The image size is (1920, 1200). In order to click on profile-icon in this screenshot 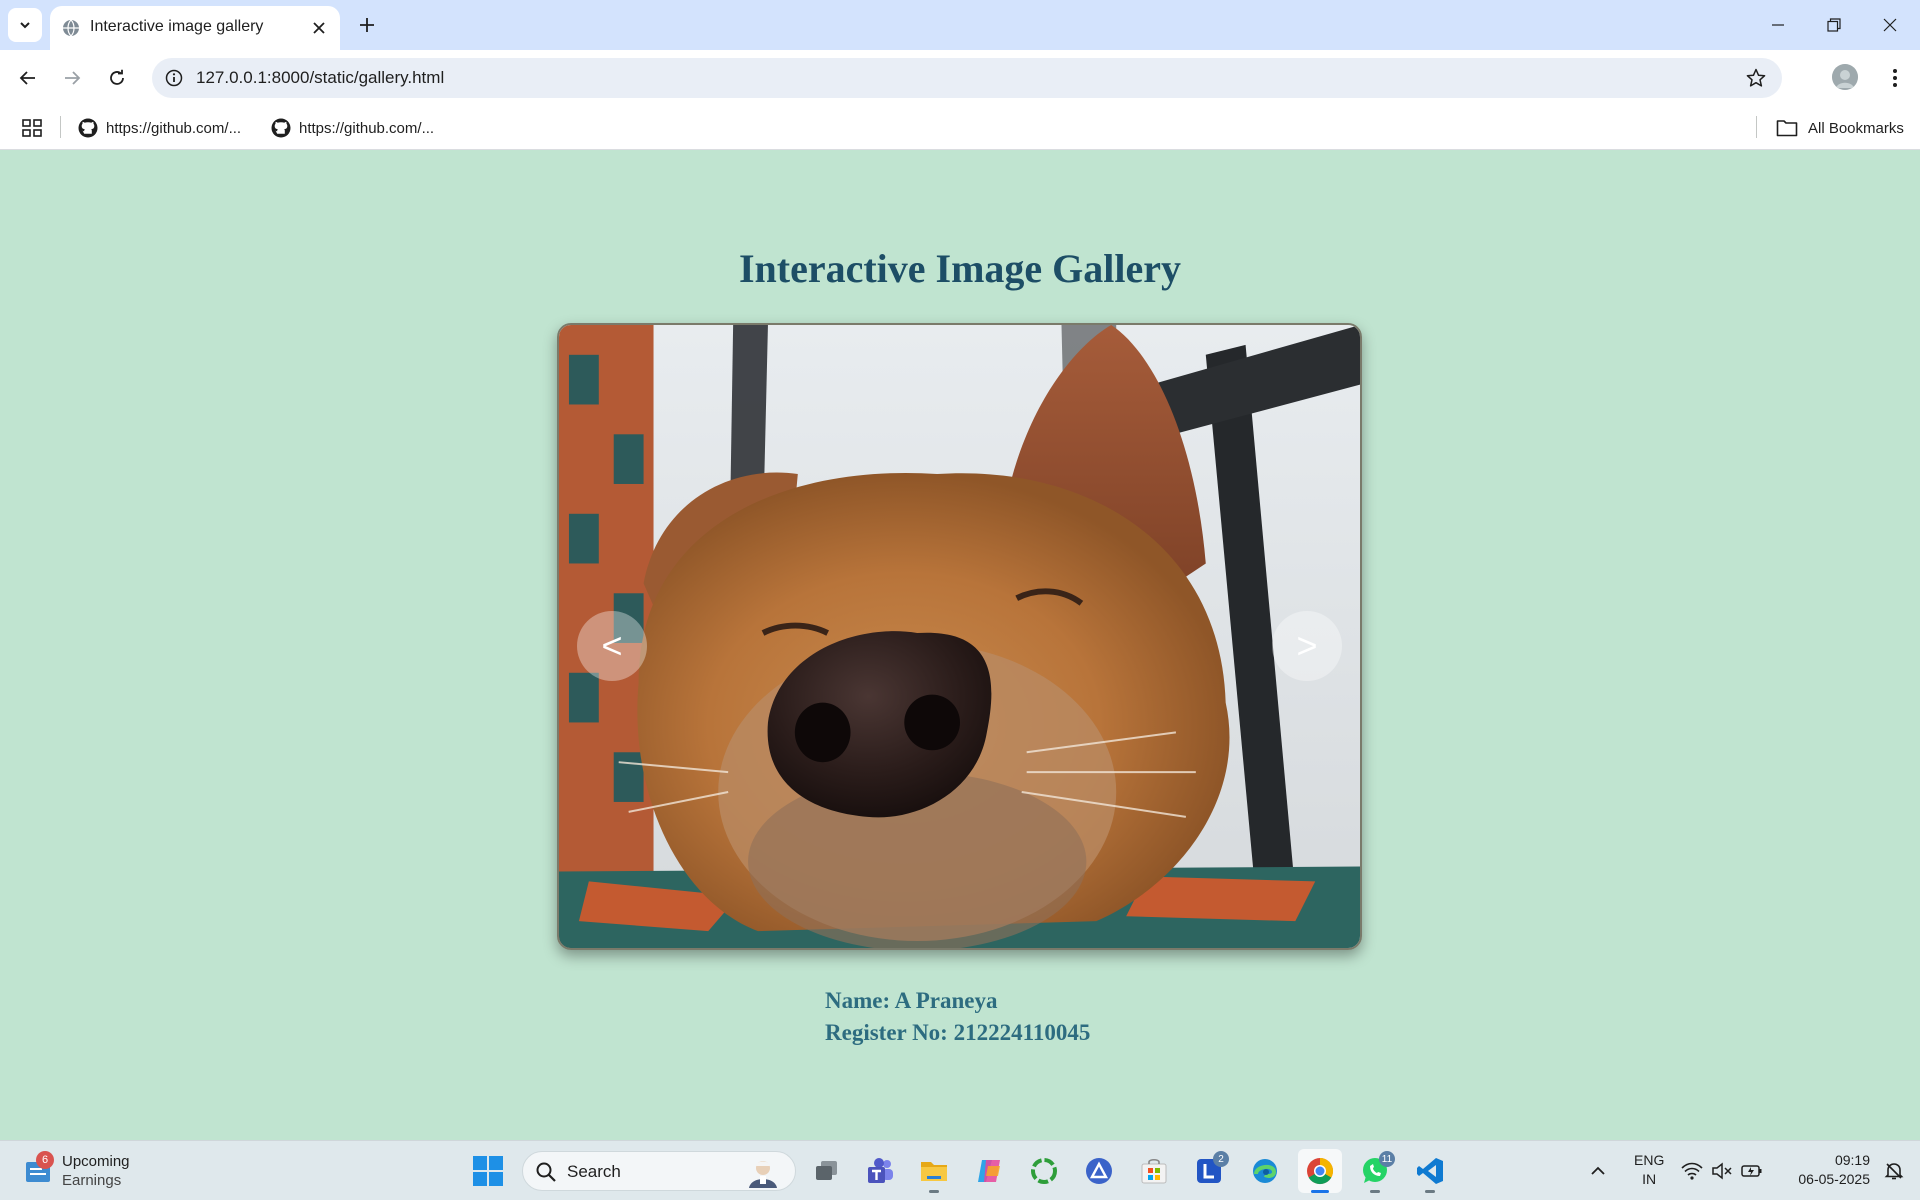, I will do `click(1845, 77)`.